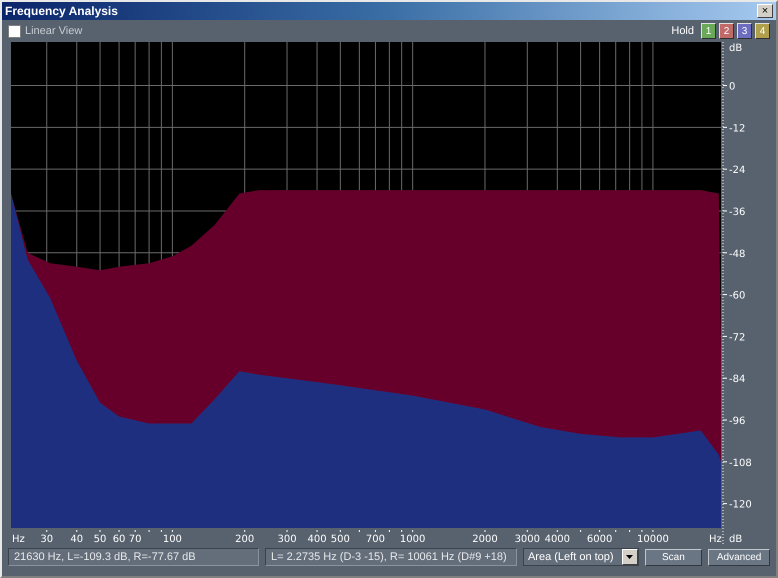  I want to click on y-tick-label: 0, so click(732, 87).